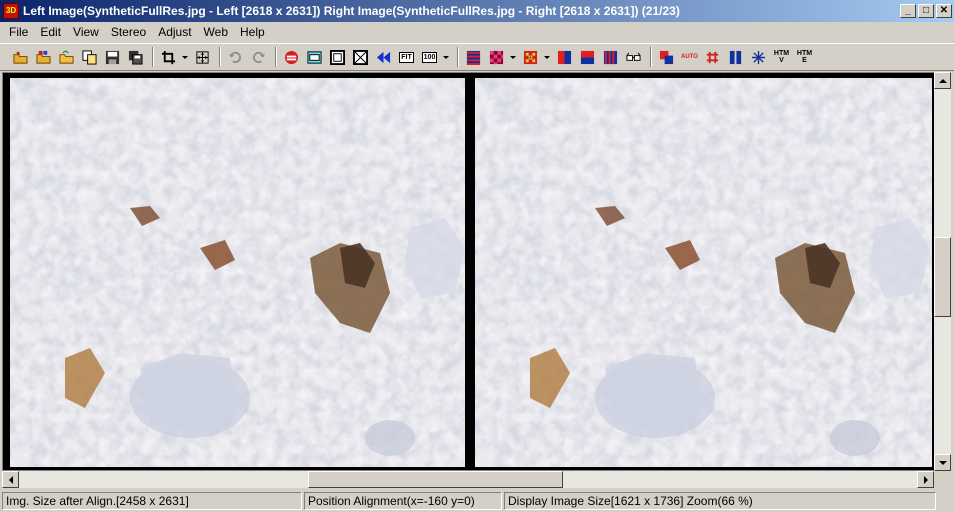 The image size is (954, 512). I want to click on split-blue-icon, so click(735, 57).